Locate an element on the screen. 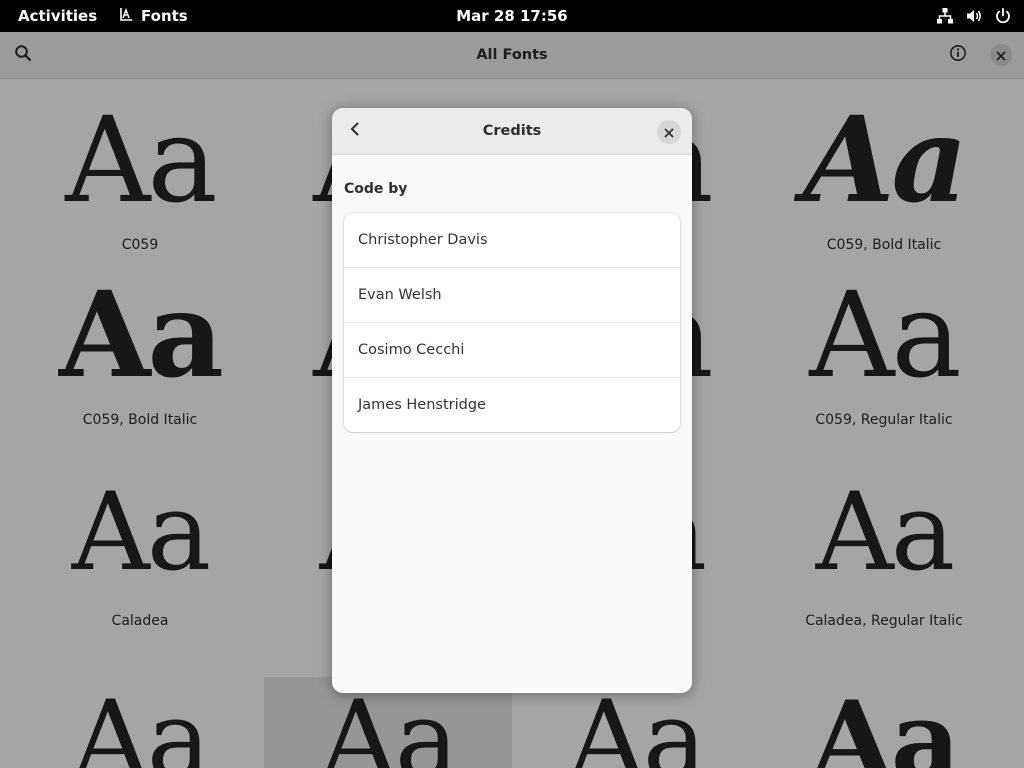 Image resolution: width=1024 pixels, height=768 pixels. volume-icon is located at coordinates (974, 16).